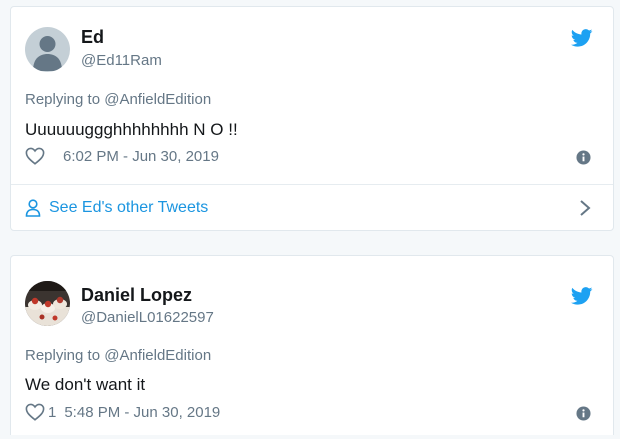 This screenshot has height=439, width=620. I want to click on food-photo-avatar, so click(47, 303).